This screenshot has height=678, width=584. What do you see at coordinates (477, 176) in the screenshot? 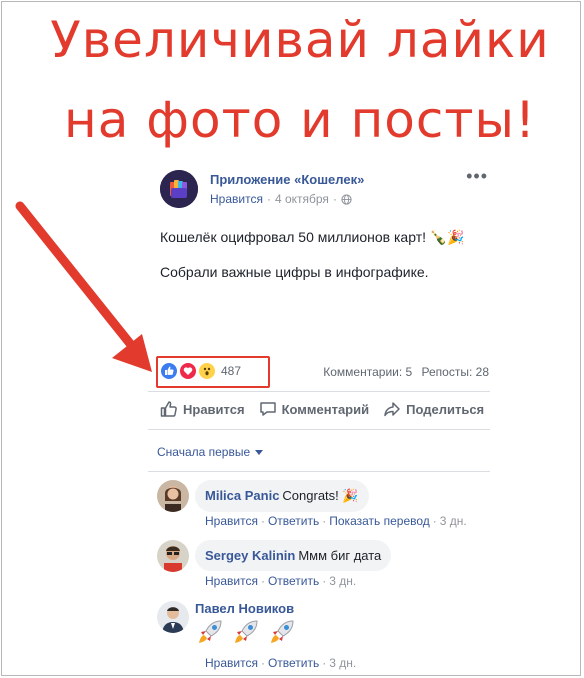
I see `more-options-button: •••` at bounding box center [477, 176].